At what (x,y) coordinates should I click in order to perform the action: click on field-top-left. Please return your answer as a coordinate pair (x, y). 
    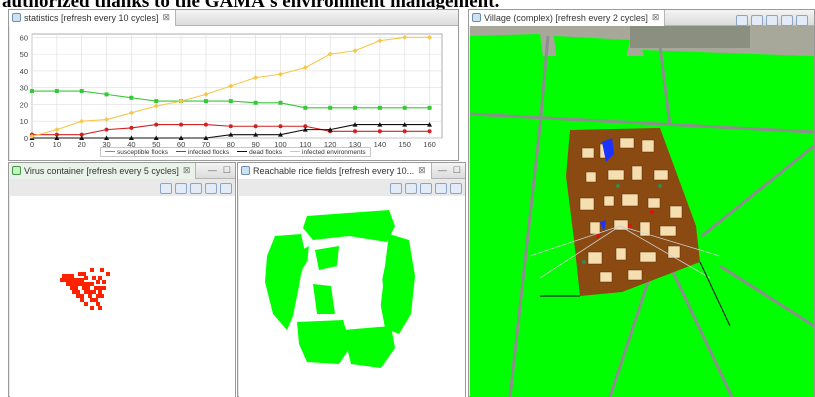
    Looking at the image, I should click on (509, 71).